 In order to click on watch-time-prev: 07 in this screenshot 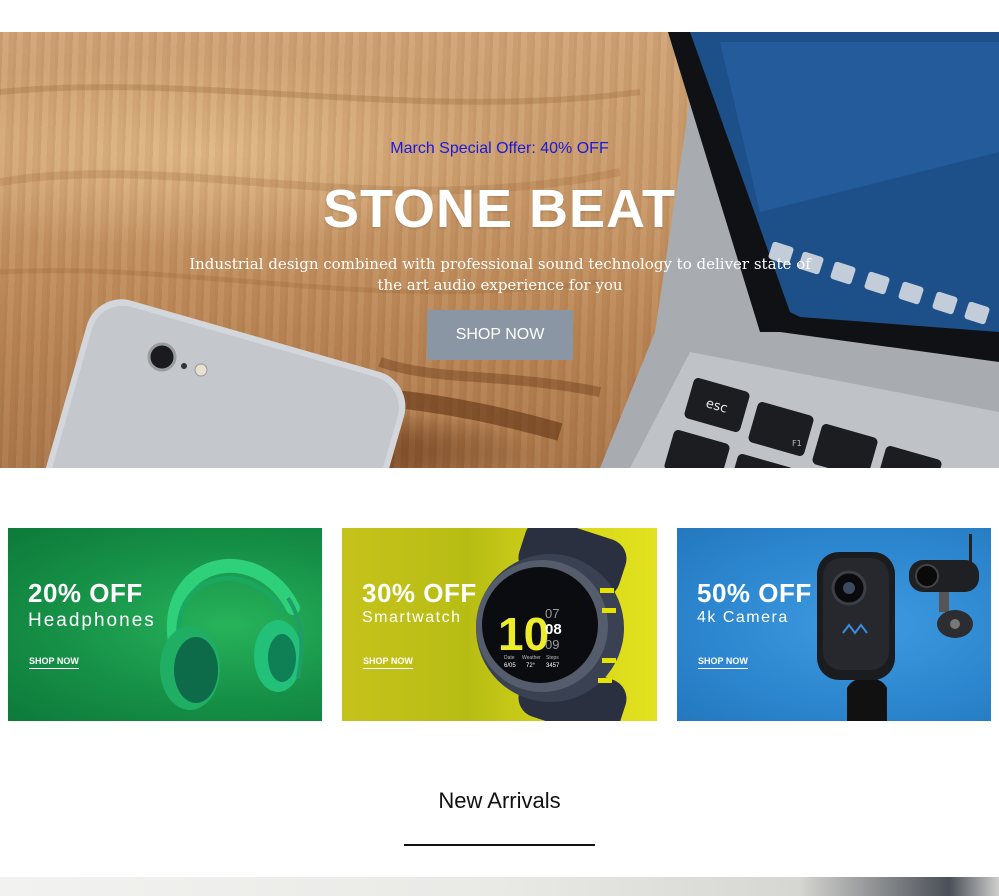, I will do `click(552, 613)`.